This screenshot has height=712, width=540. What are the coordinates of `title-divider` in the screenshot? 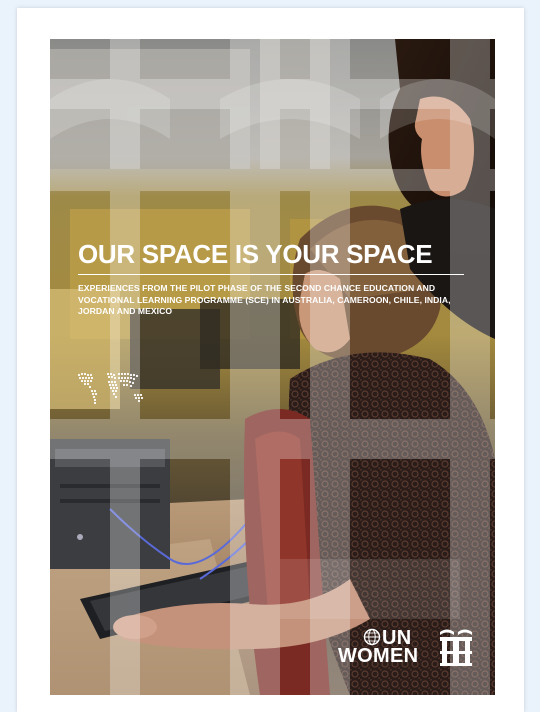 It's located at (271, 274).